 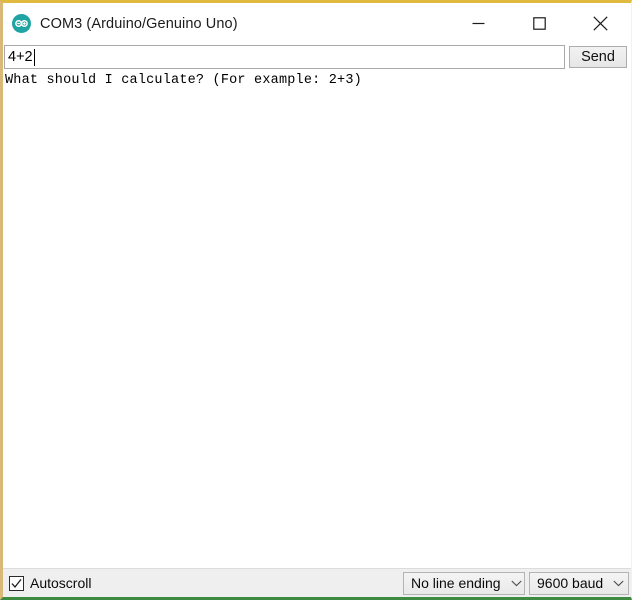 I want to click on status-bar: Autoscroll No line ending 9600 baud, so click(x=317, y=582).